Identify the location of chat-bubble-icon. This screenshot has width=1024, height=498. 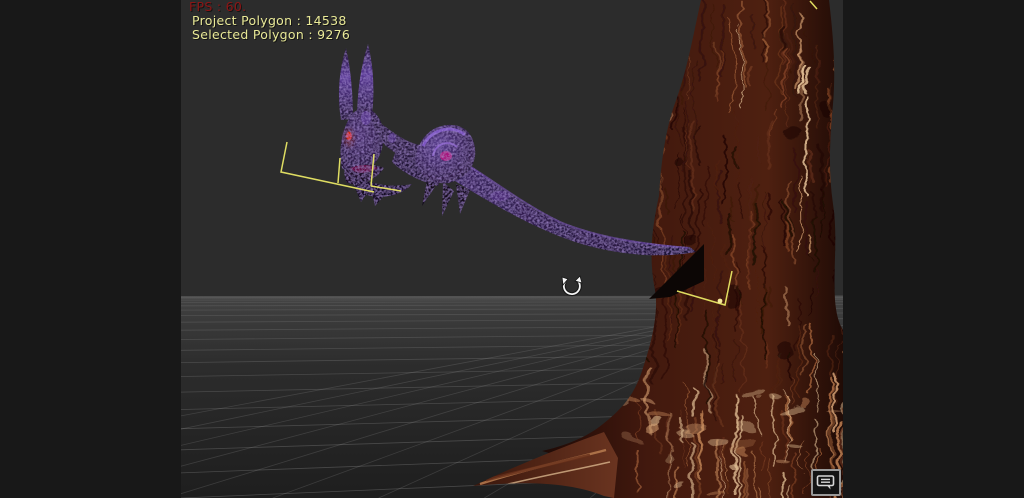
(825, 482).